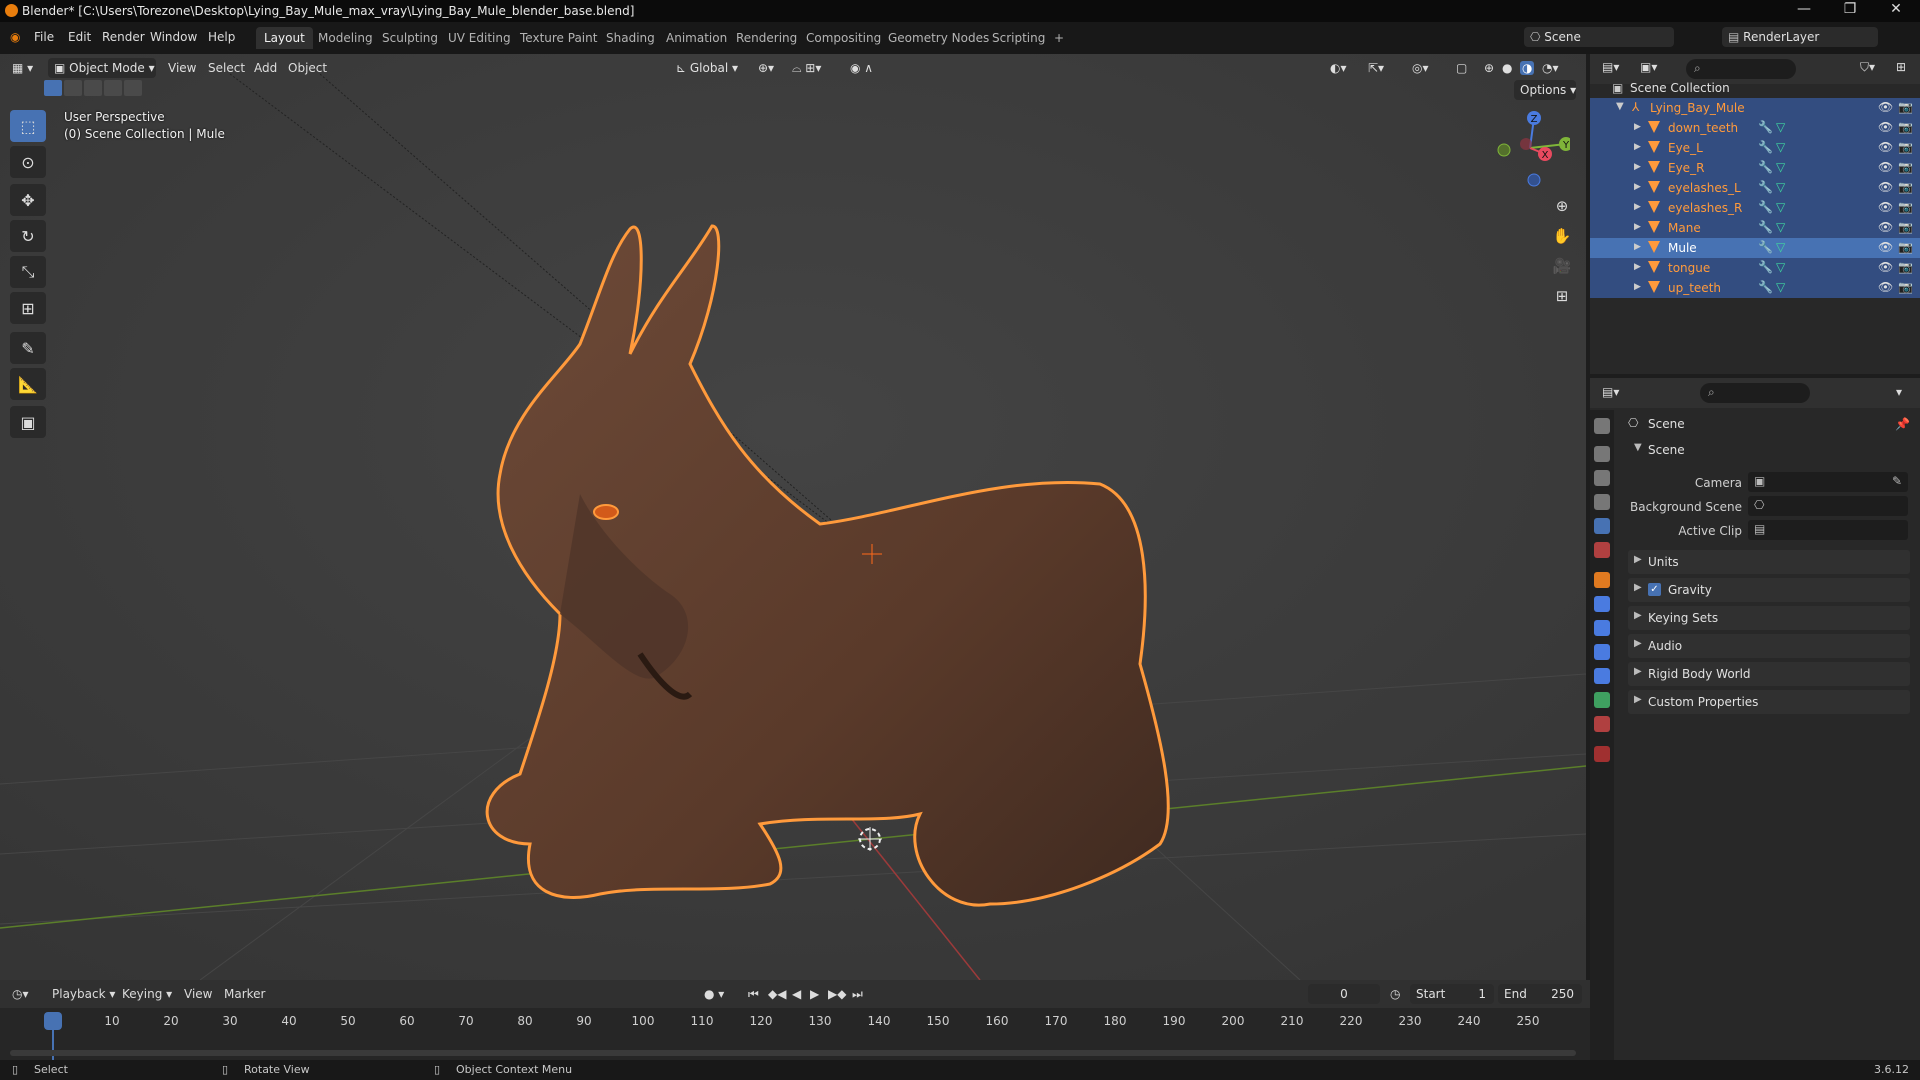 This screenshot has height=1080, width=1920. I want to click on tab-geometry-nodes: Geometry Nodes, so click(938, 38).